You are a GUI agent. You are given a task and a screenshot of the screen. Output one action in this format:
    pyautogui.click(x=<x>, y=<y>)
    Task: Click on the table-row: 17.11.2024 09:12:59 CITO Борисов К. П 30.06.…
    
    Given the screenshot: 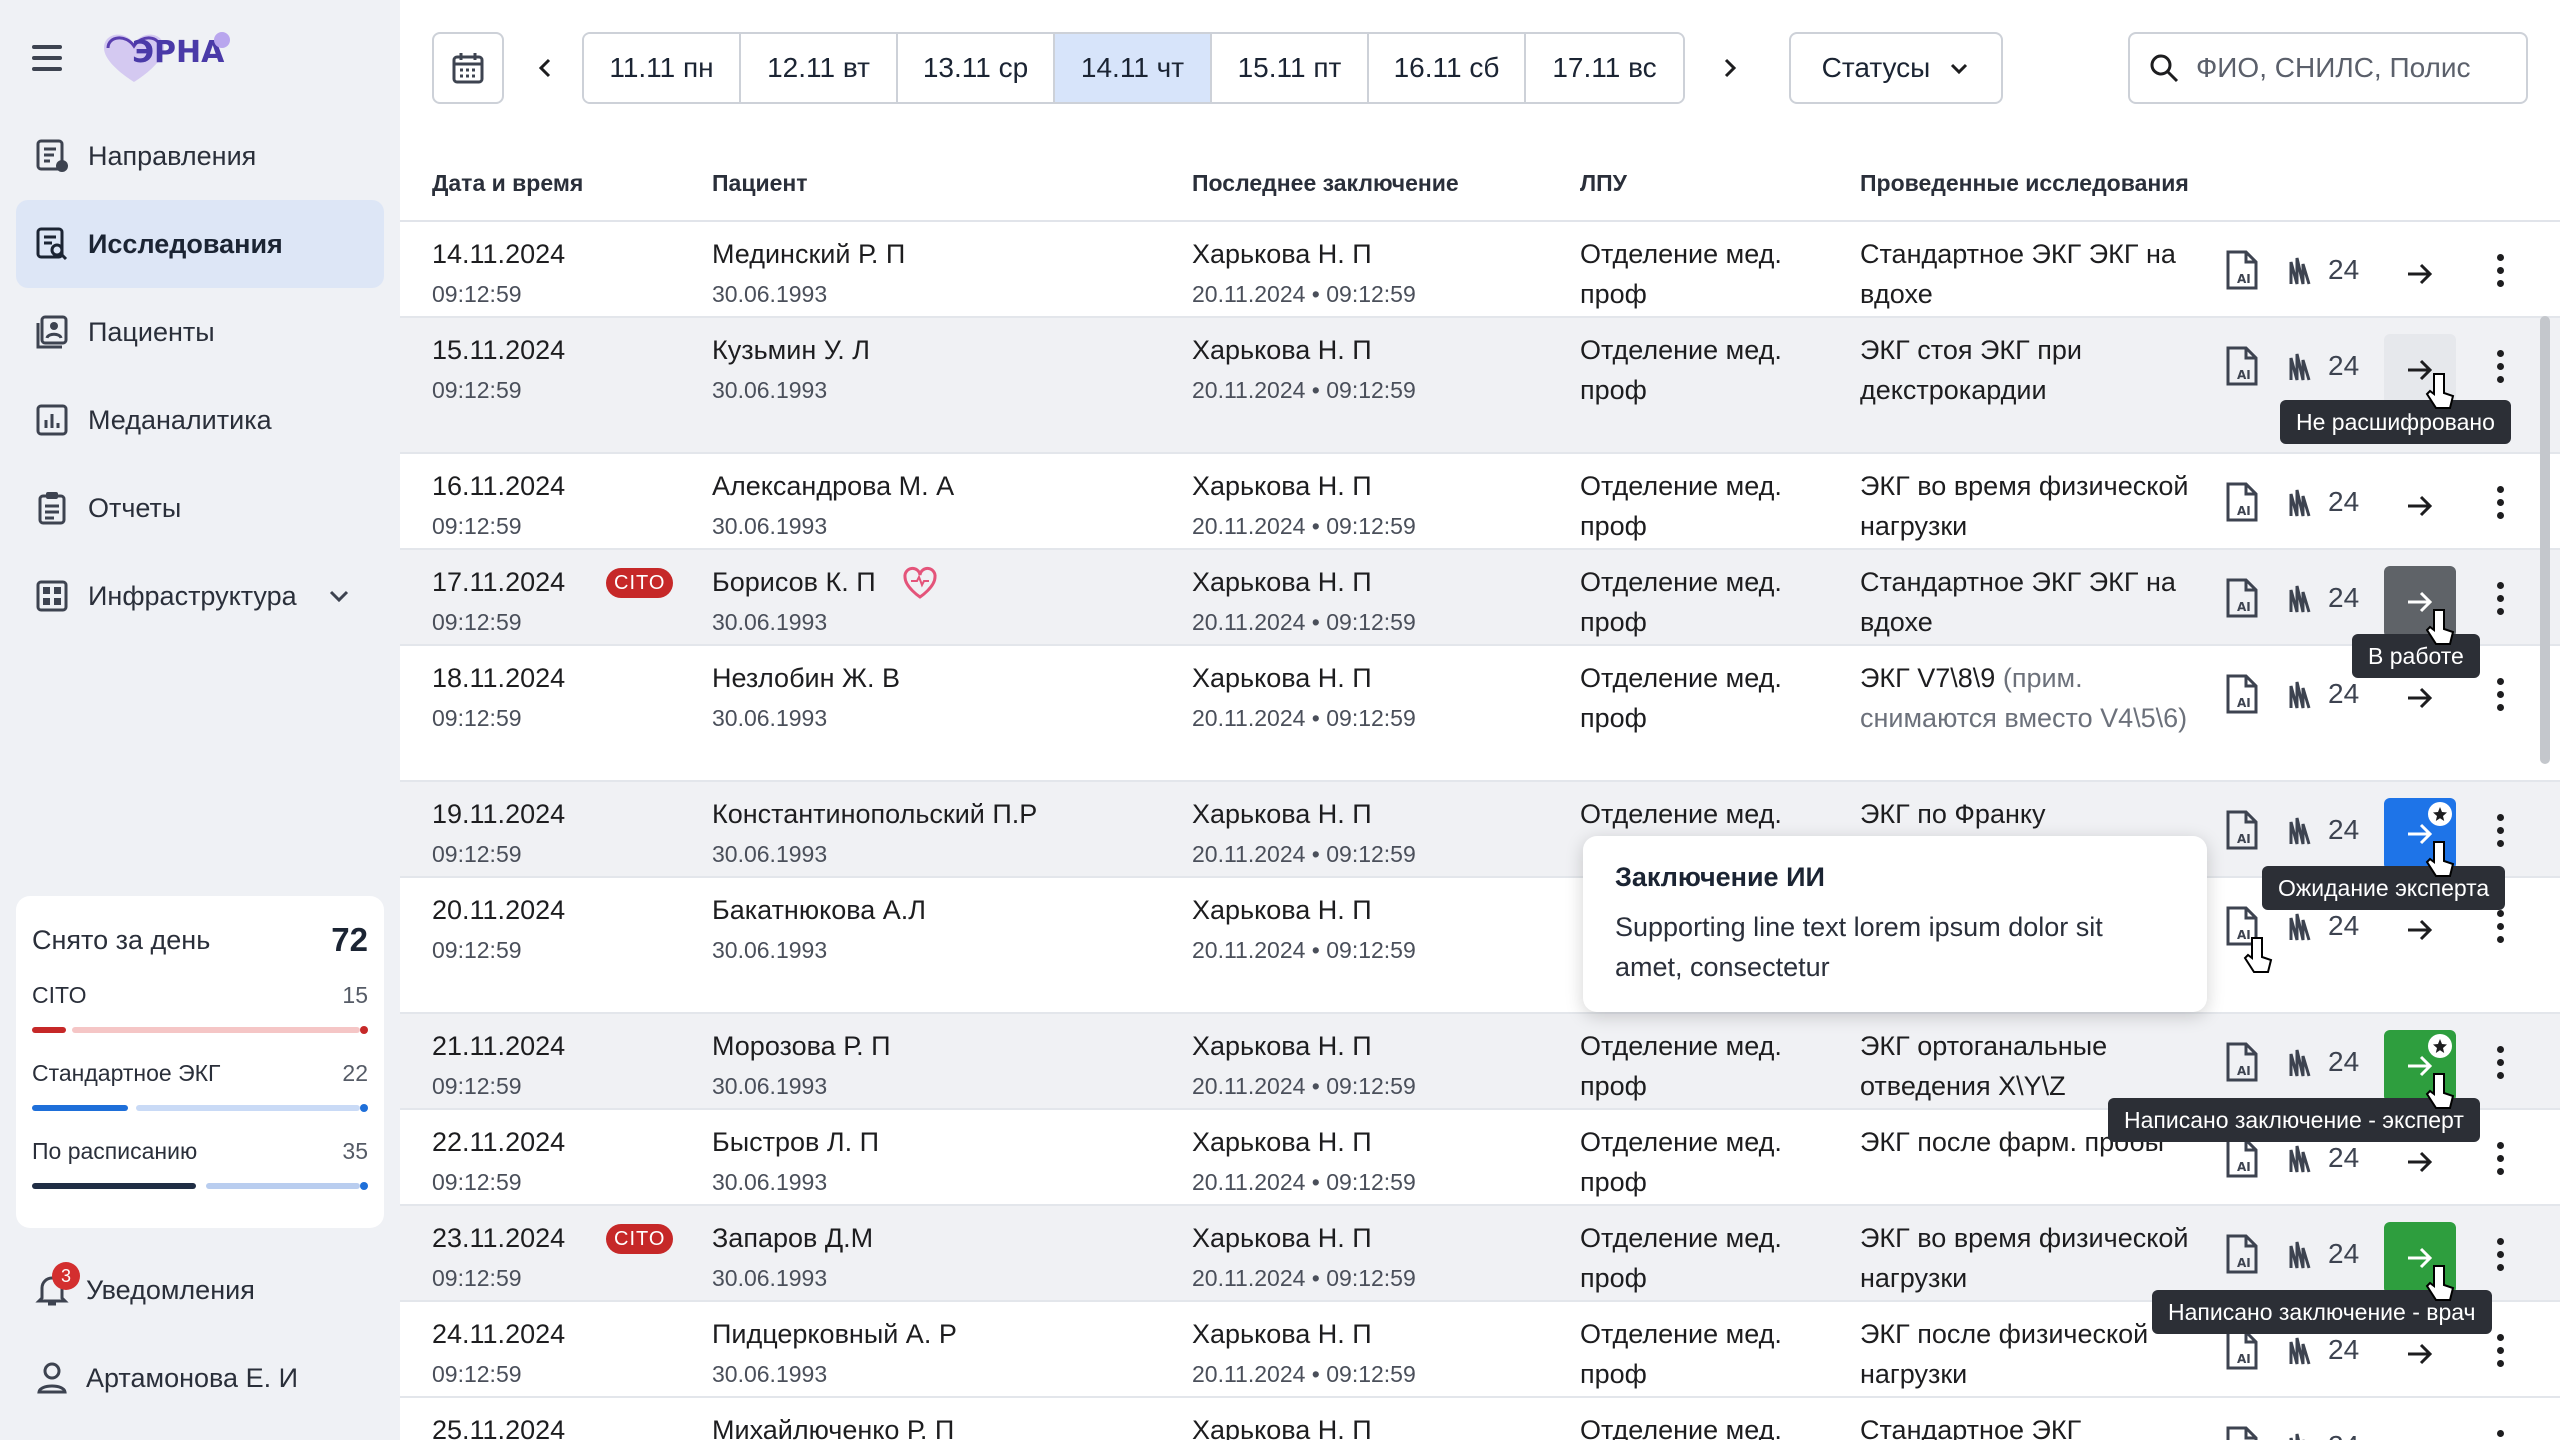 What is the action you would take?
    pyautogui.click(x=1480, y=598)
    